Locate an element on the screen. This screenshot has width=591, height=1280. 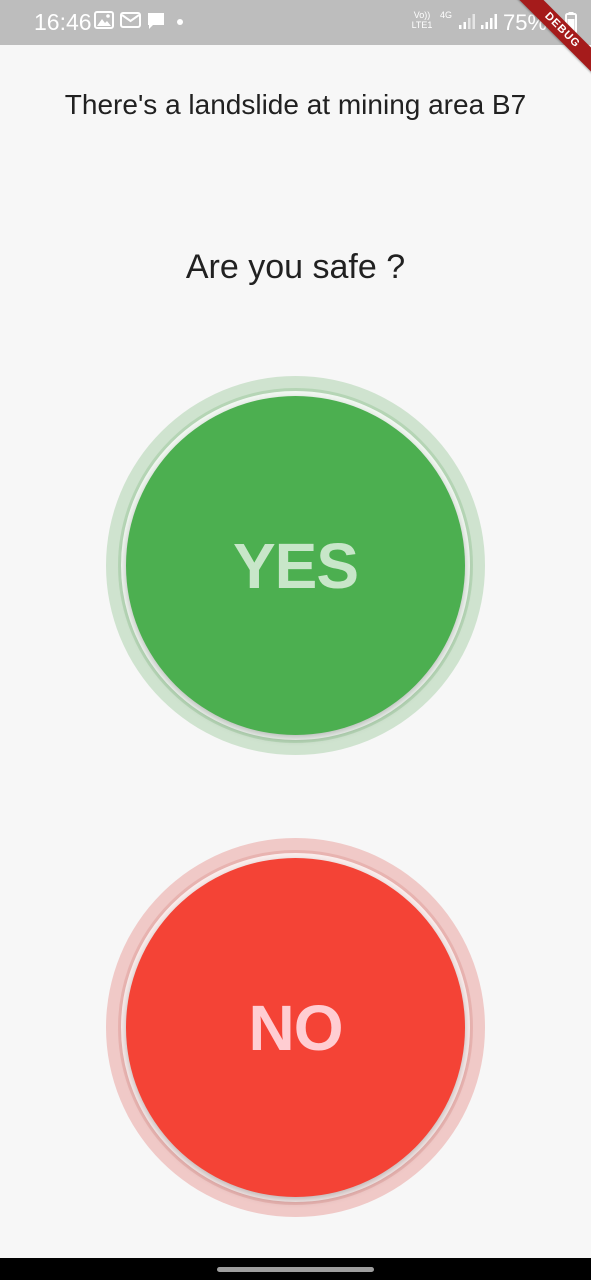
volte-icon: Vo)) LTE1 is located at coordinates (422, 20).